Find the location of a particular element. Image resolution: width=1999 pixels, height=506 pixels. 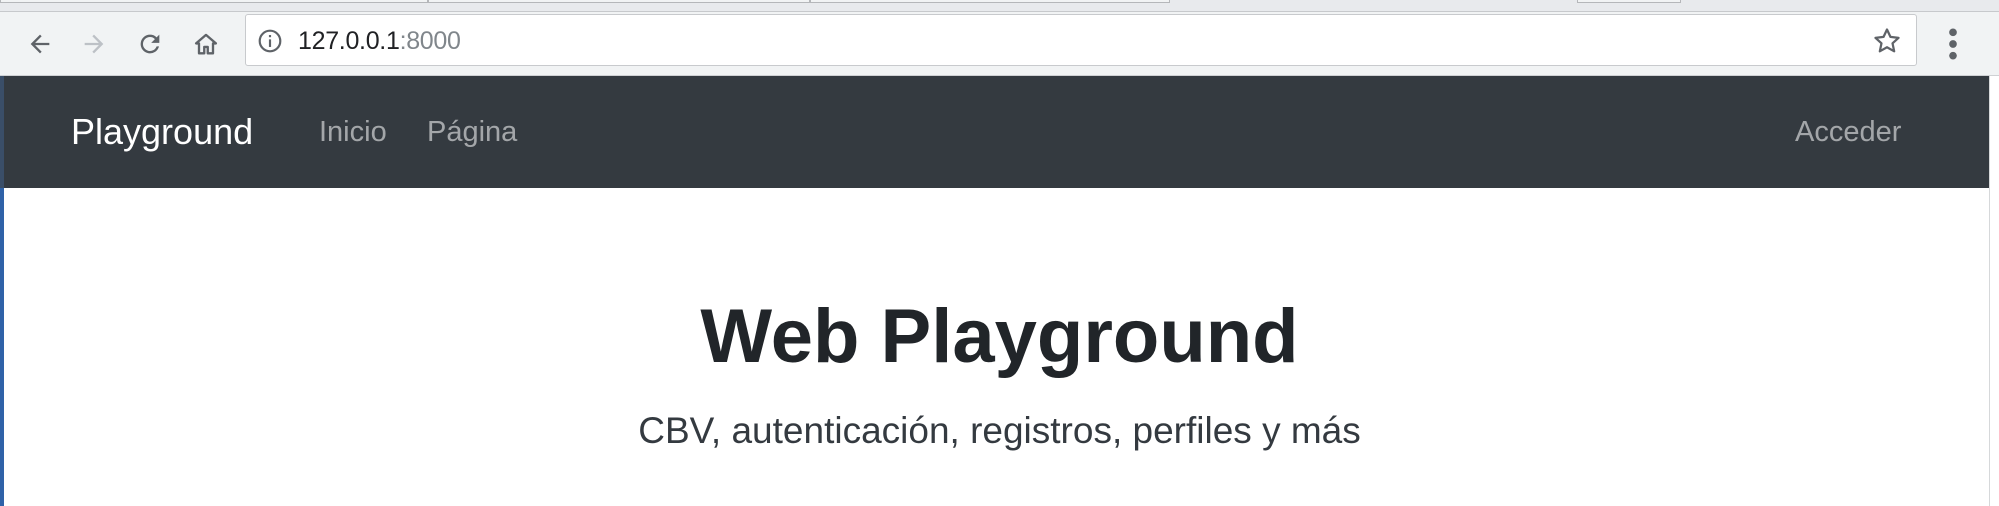

url-port: :8000 is located at coordinates (430, 41).